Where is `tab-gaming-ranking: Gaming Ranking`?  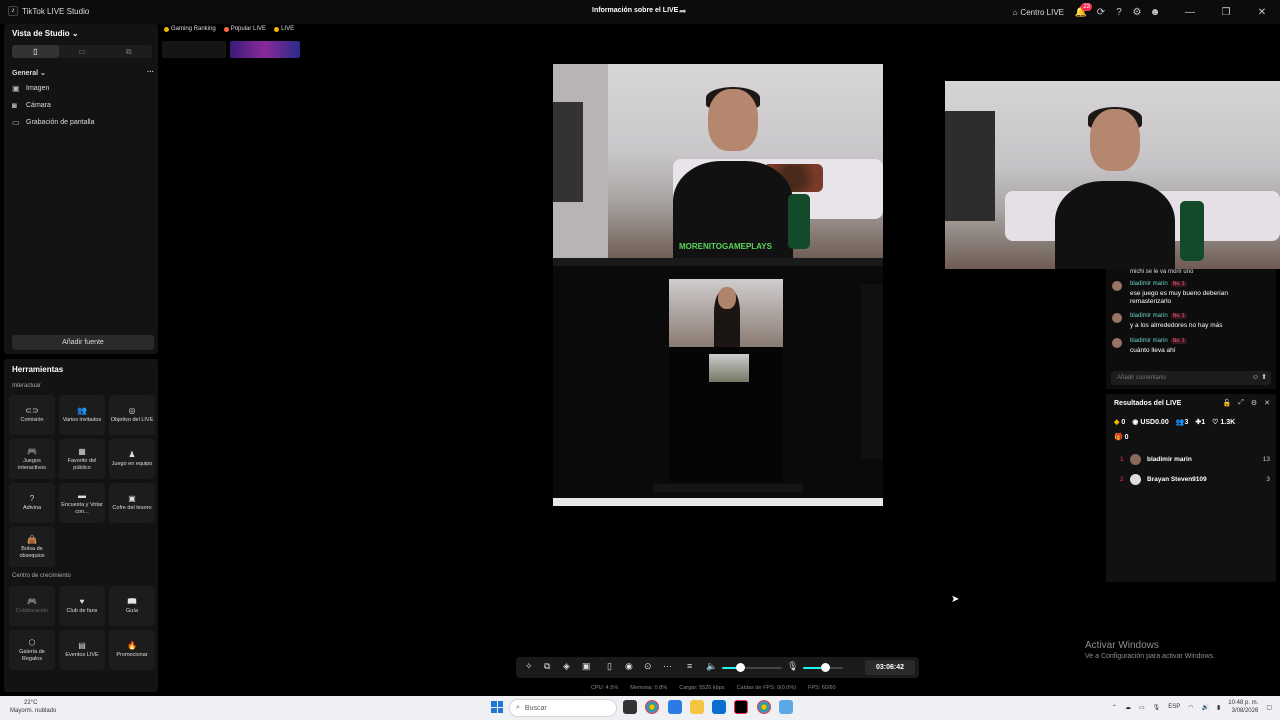 tab-gaming-ranking: Gaming Ranking is located at coordinates (190, 29).